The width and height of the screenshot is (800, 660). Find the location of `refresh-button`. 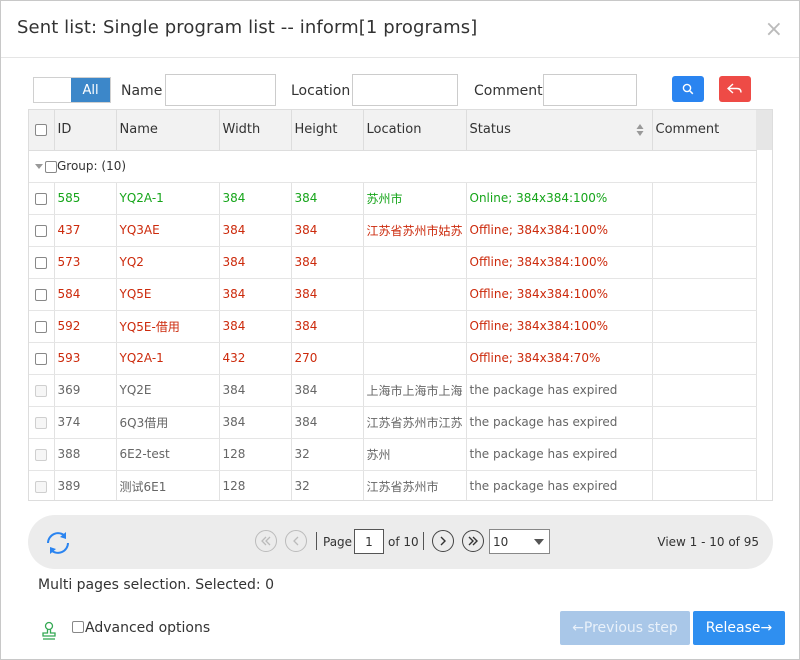

refresh-button is located at coordinates (58, 545).